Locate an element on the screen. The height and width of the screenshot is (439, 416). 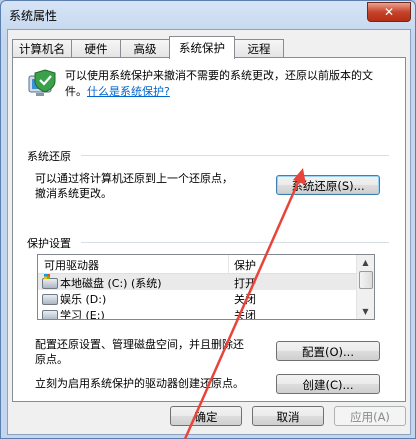
drive-name: 学习 (E:) is located at coordinates (82, 314).